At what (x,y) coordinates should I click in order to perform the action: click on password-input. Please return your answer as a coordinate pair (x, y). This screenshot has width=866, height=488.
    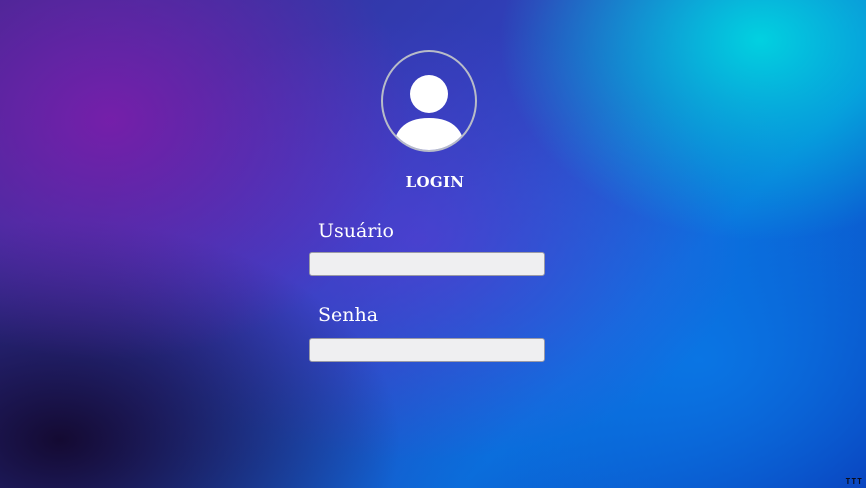
    Looking at the image, I should click on (427, 350).